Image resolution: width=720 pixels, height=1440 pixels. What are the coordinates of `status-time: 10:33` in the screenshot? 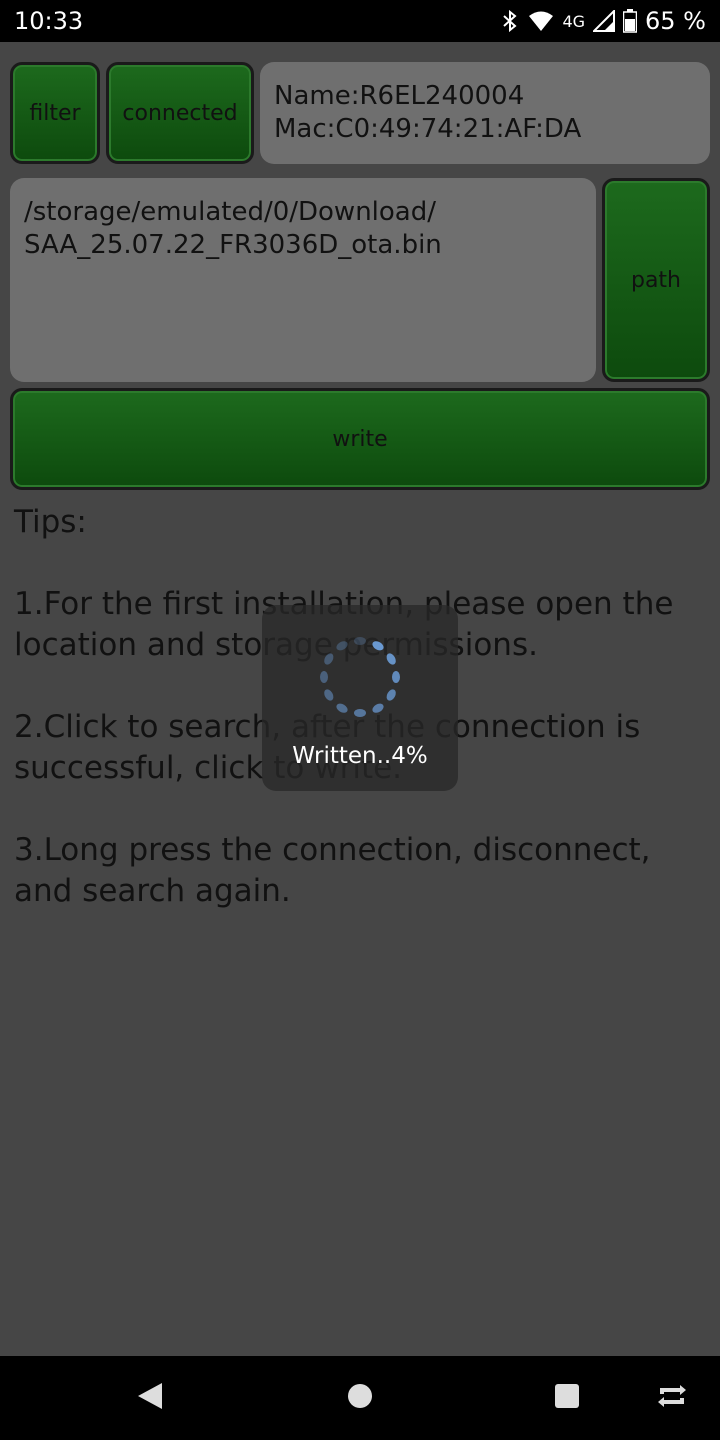 It's located at (49, 21).